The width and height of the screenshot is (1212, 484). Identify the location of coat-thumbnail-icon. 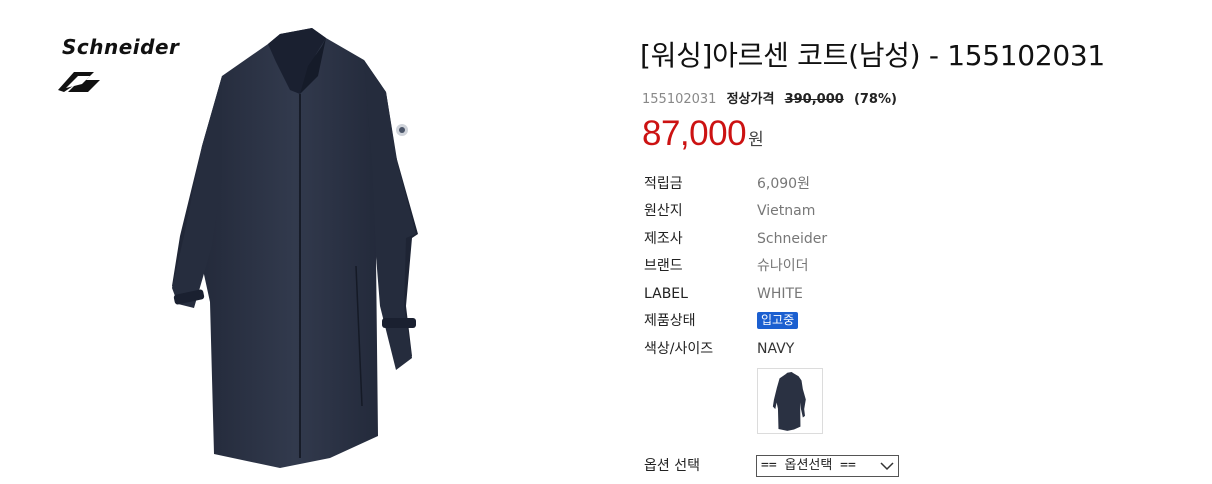
(789, 401).